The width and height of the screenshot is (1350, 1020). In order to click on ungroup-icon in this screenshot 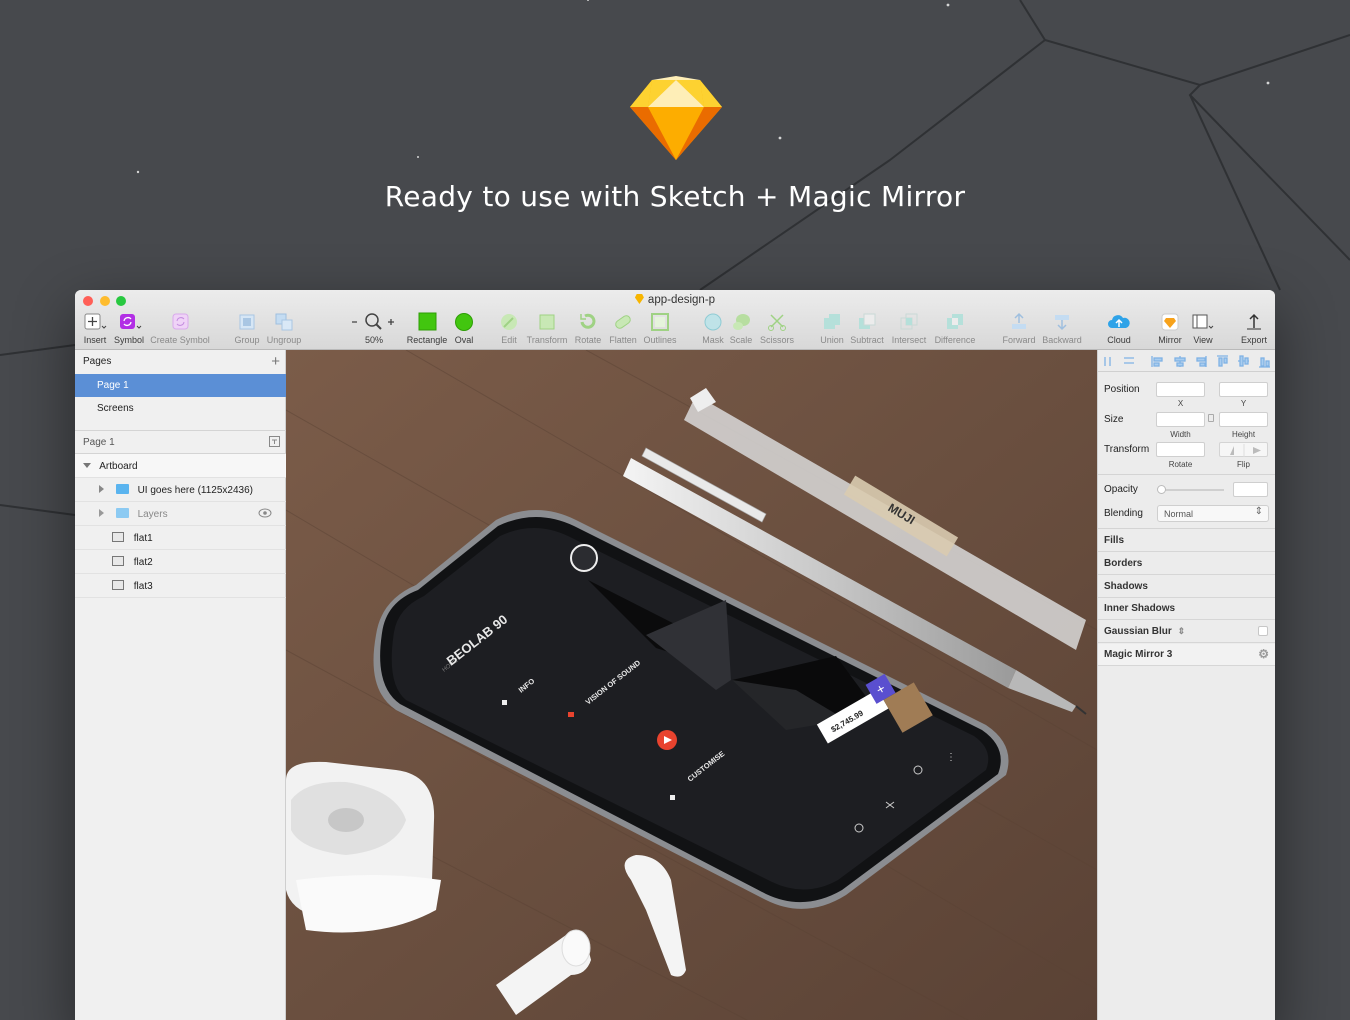, I will do `click(284, 322)`.